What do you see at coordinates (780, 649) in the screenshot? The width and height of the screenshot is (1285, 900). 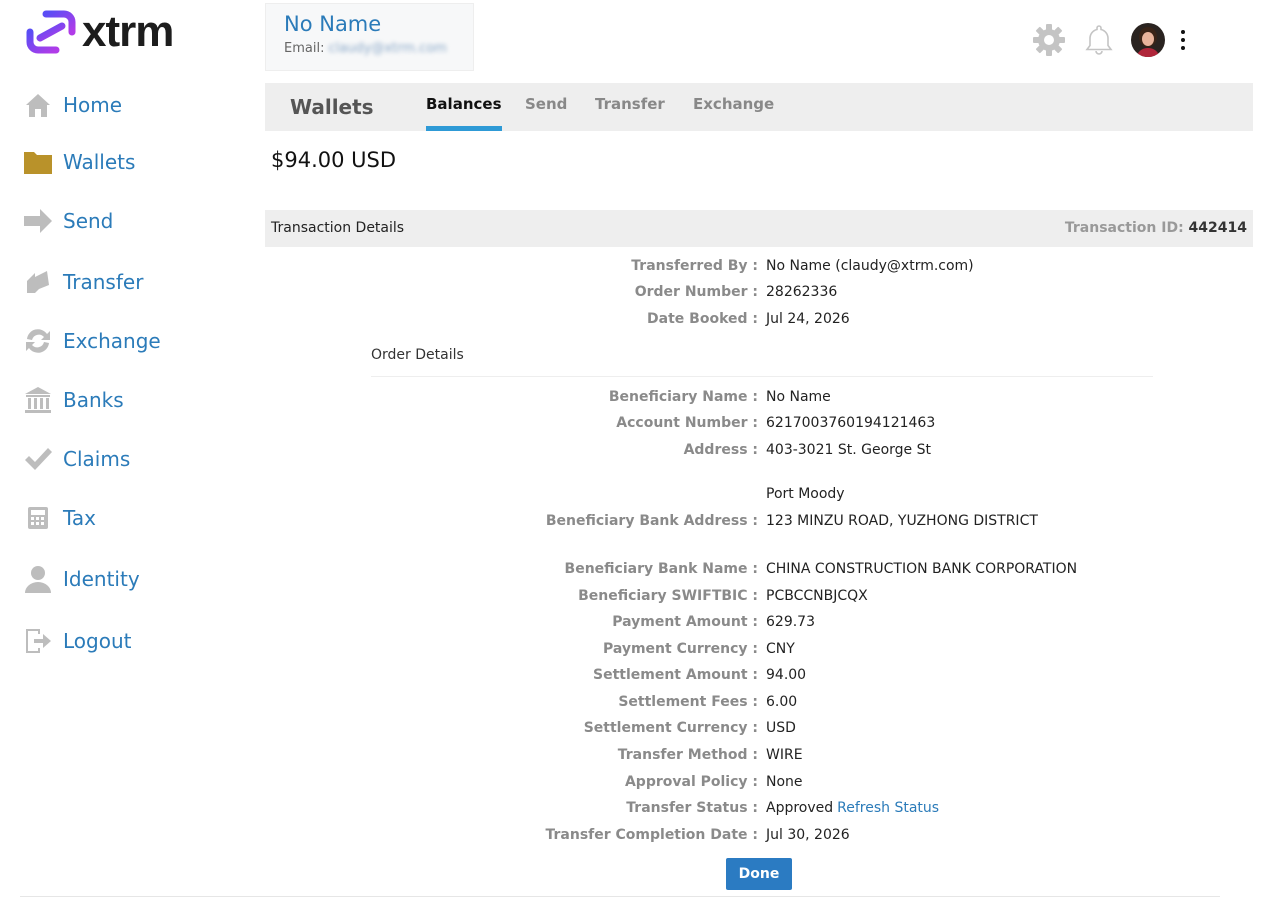 I see `detail-value: CNY` at bounding box center [780, 649].